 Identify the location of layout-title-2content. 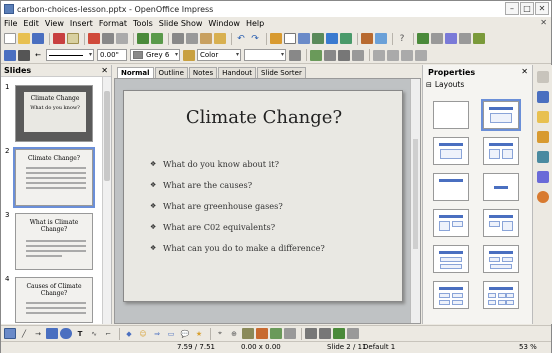
(451, 223).